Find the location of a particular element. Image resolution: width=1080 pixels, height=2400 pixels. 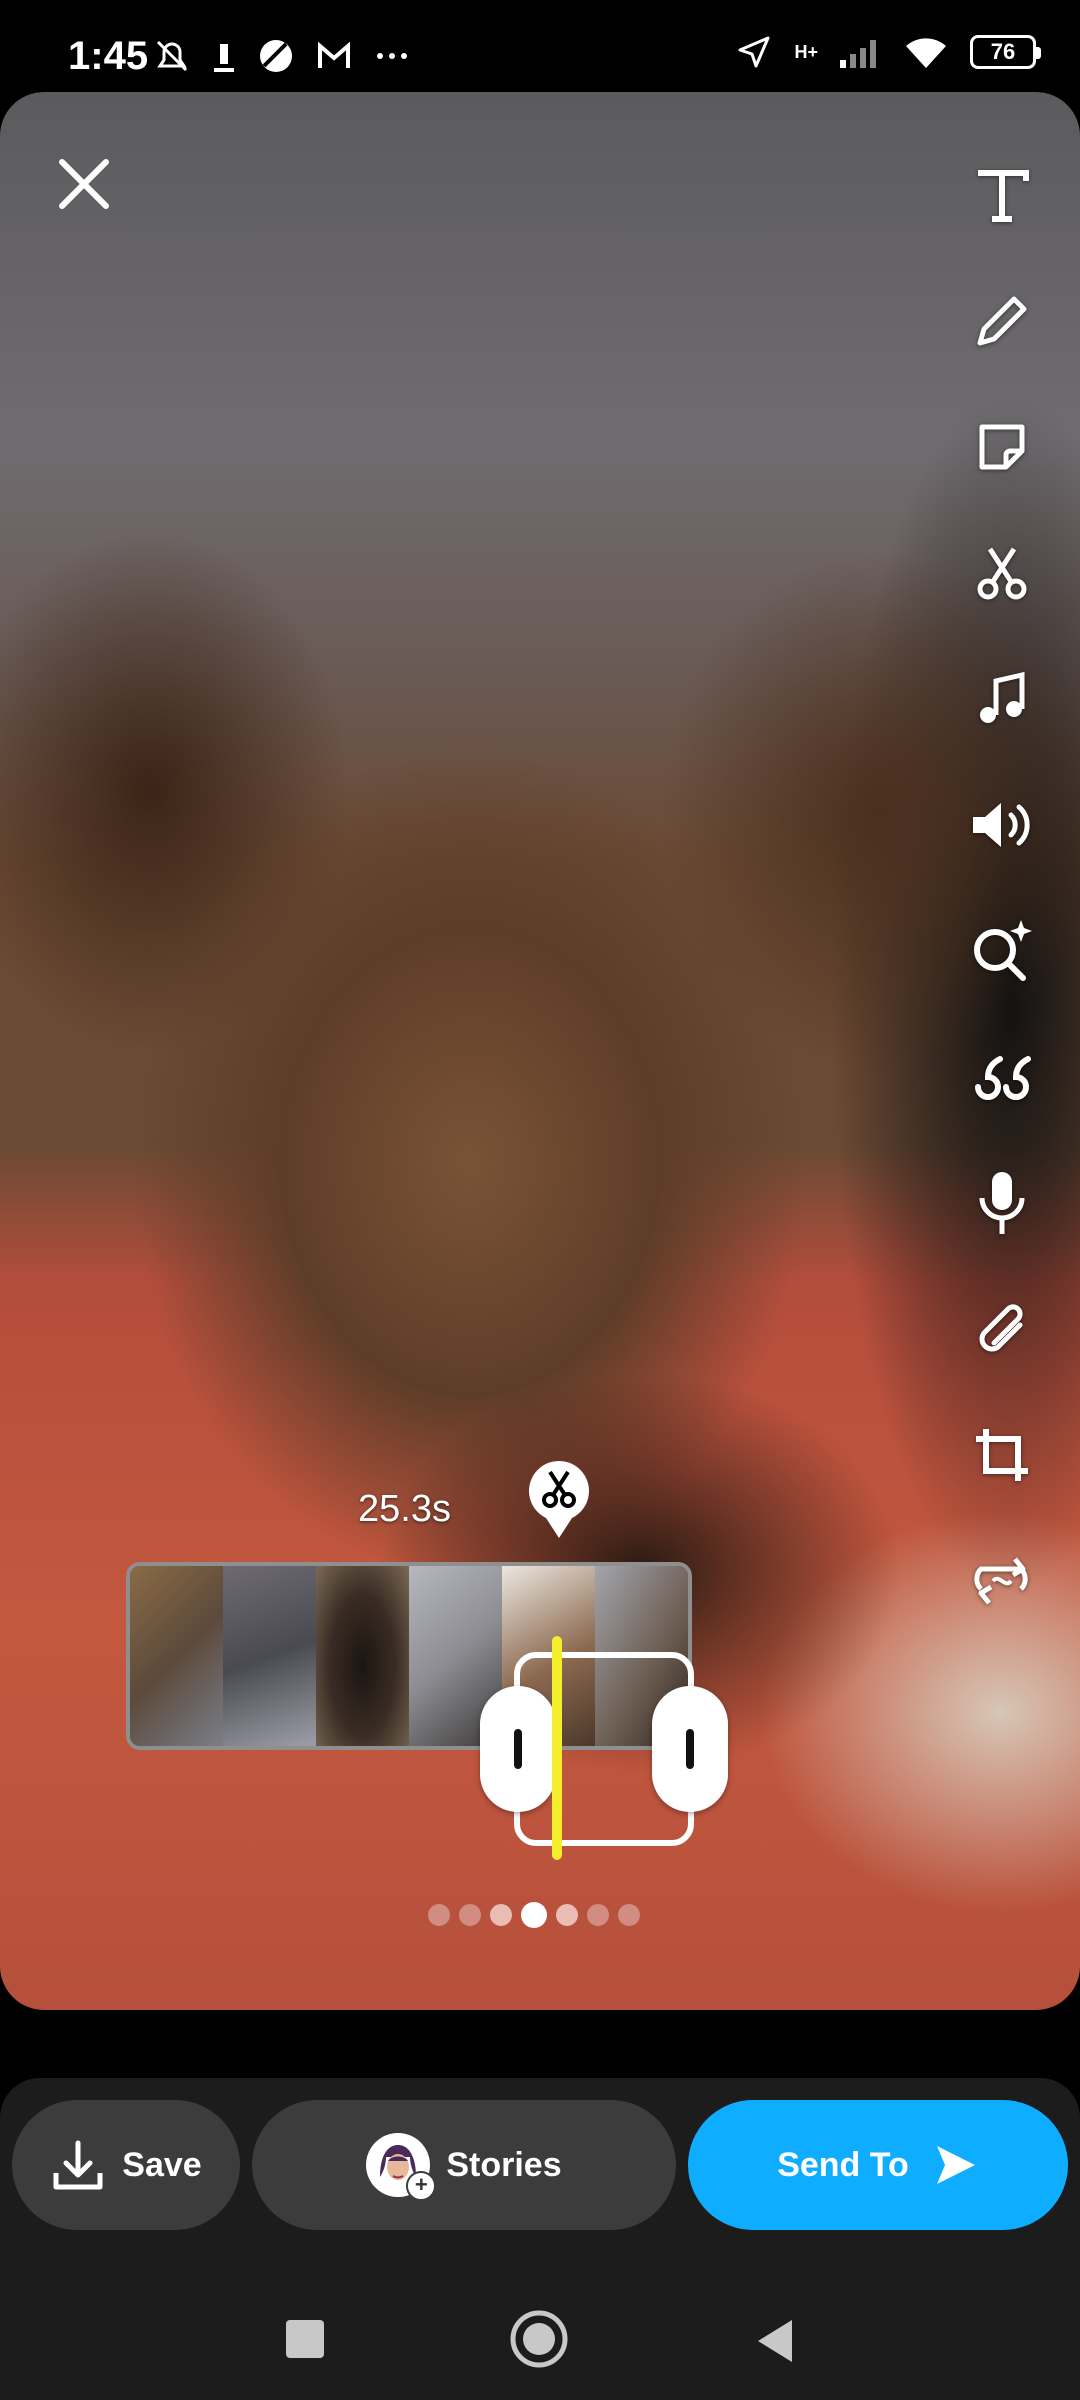

location-arrow-icon is located at coordinates (754, 52).